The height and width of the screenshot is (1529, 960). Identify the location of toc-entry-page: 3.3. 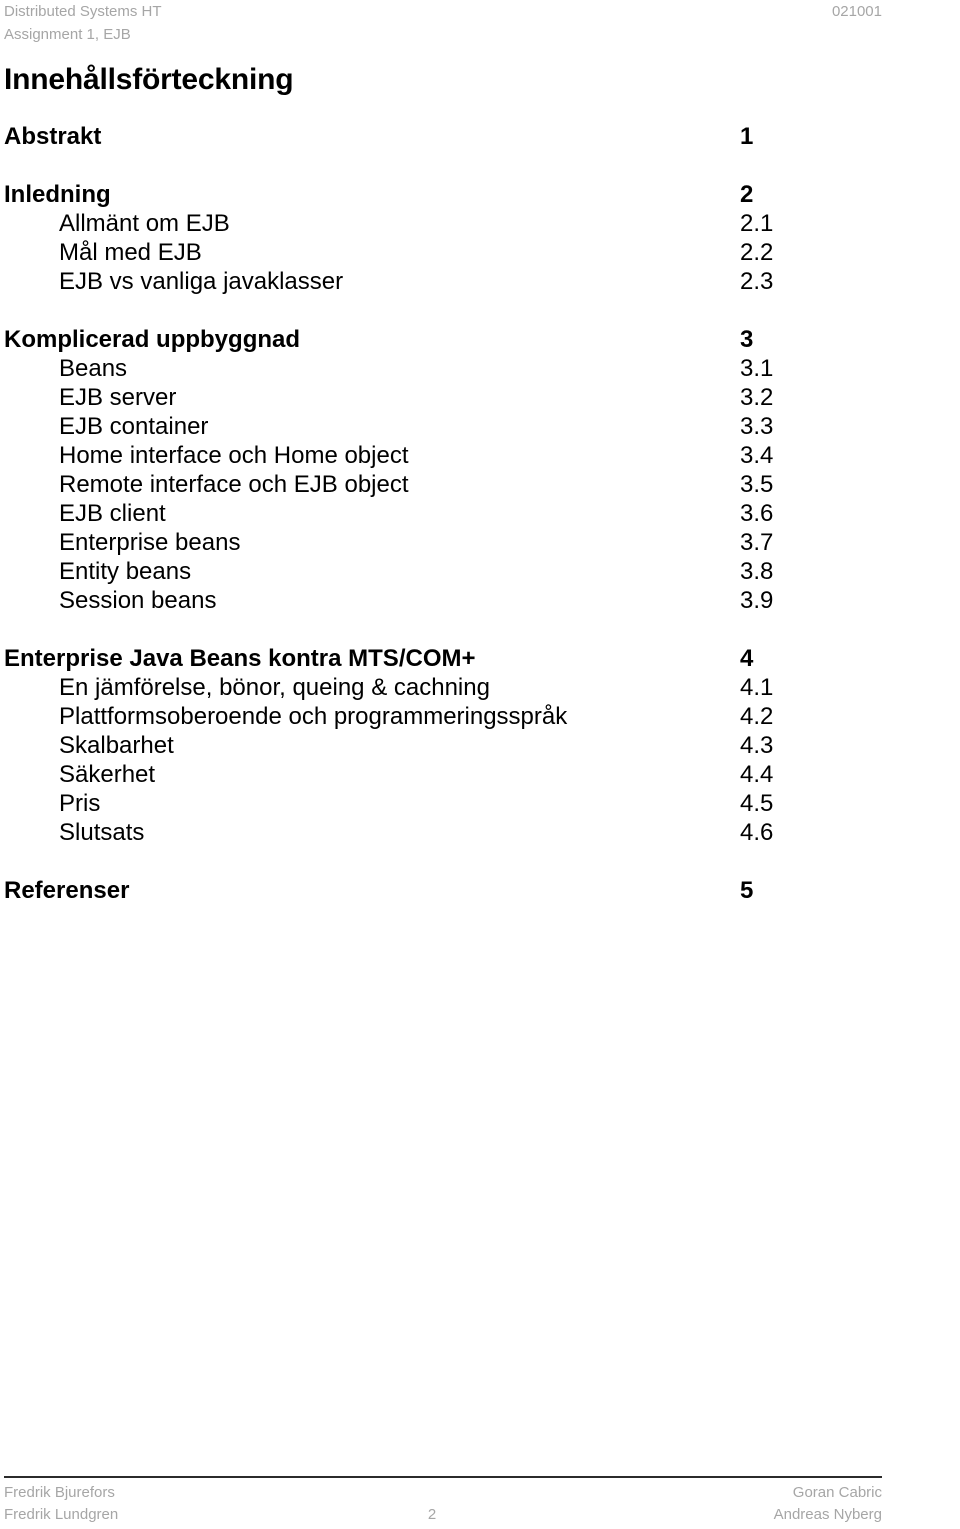
(757, 426).